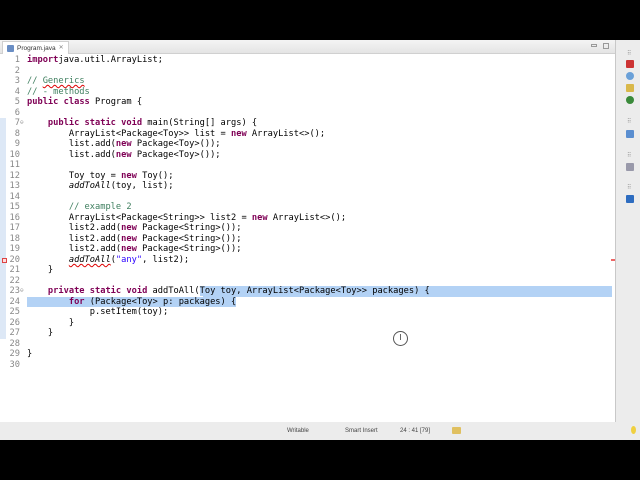  Describe the element at coordinates (307, 60) in the screenshot. I see `code-line: 1 importjava.util.ArrayList;` at that location.